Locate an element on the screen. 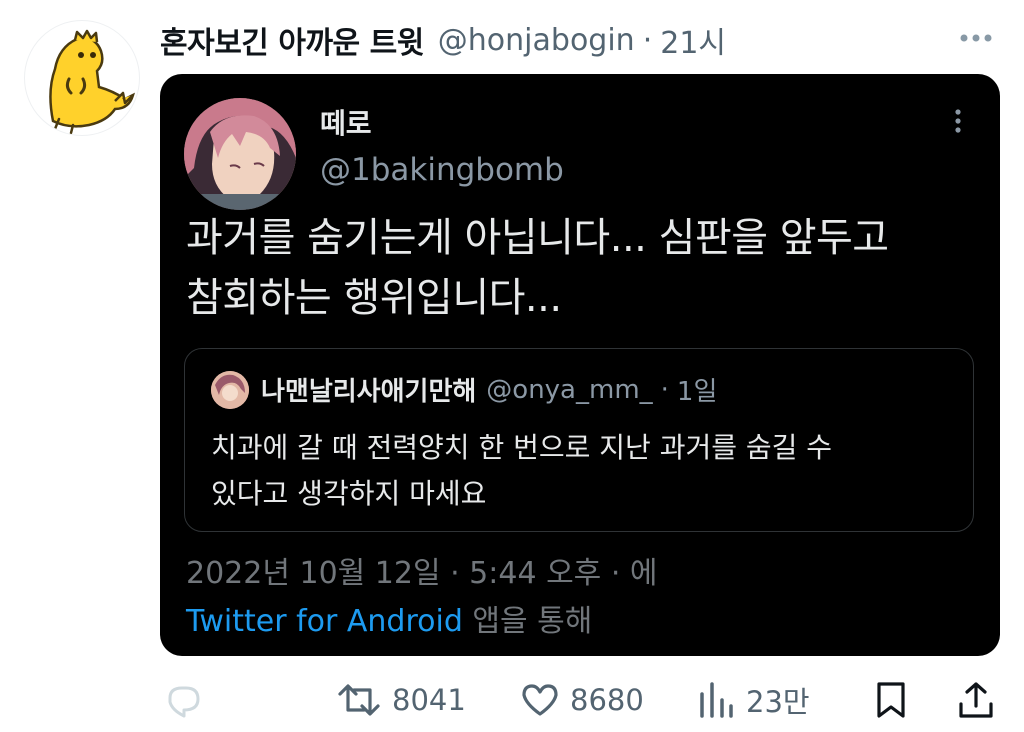 The height and width of the screenshot is (732, 1024). quoted-handle: @1bakingbomb is located at coordinates (442, 170).